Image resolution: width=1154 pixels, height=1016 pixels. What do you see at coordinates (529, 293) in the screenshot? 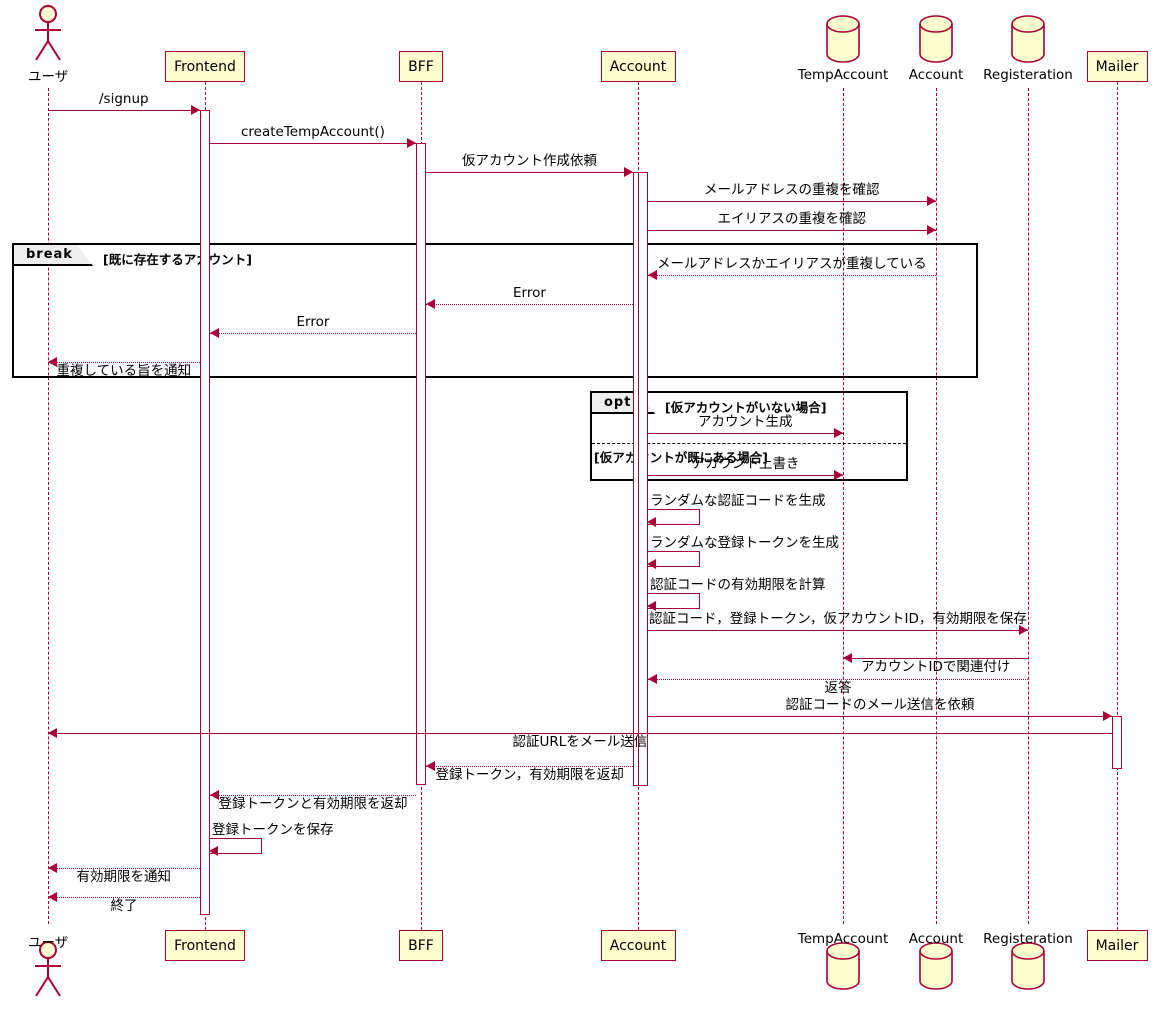
I see `message-label-m07: Error` at bounding box center [529, 293].